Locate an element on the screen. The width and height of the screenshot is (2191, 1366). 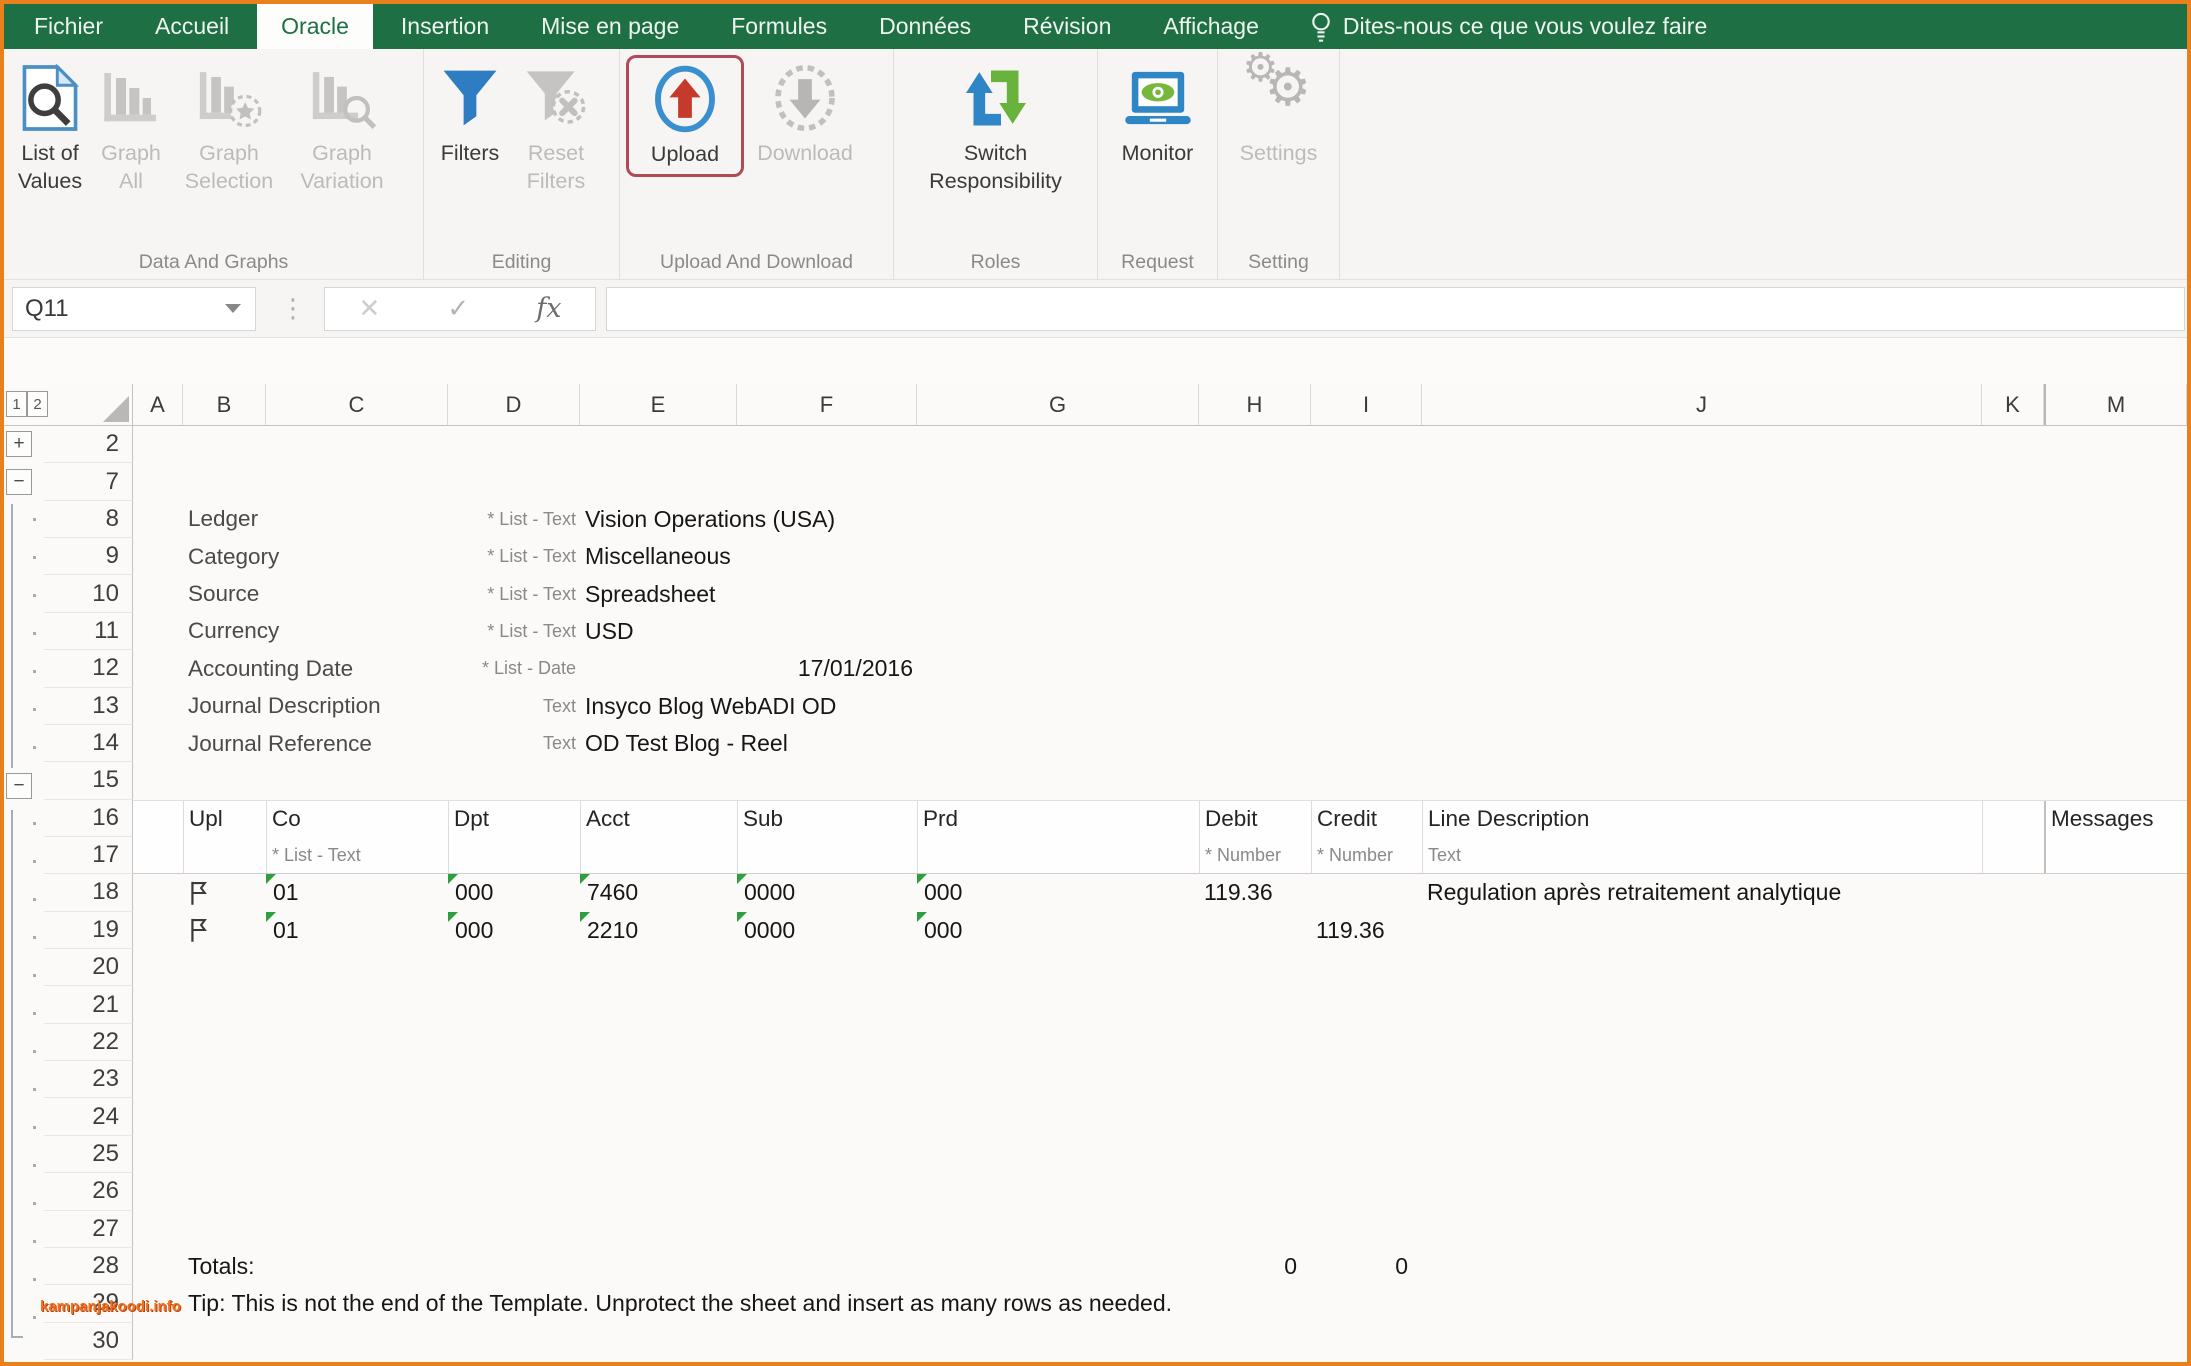
row-header-18: 18 is located at coordinates (88, 893).